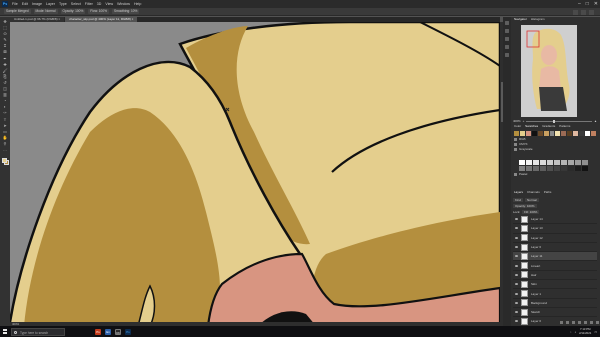 This screenshot has height=337, width=600. Describe the element at coordinates (591, 12) in the screenshot. I see `share-icon` at that location.